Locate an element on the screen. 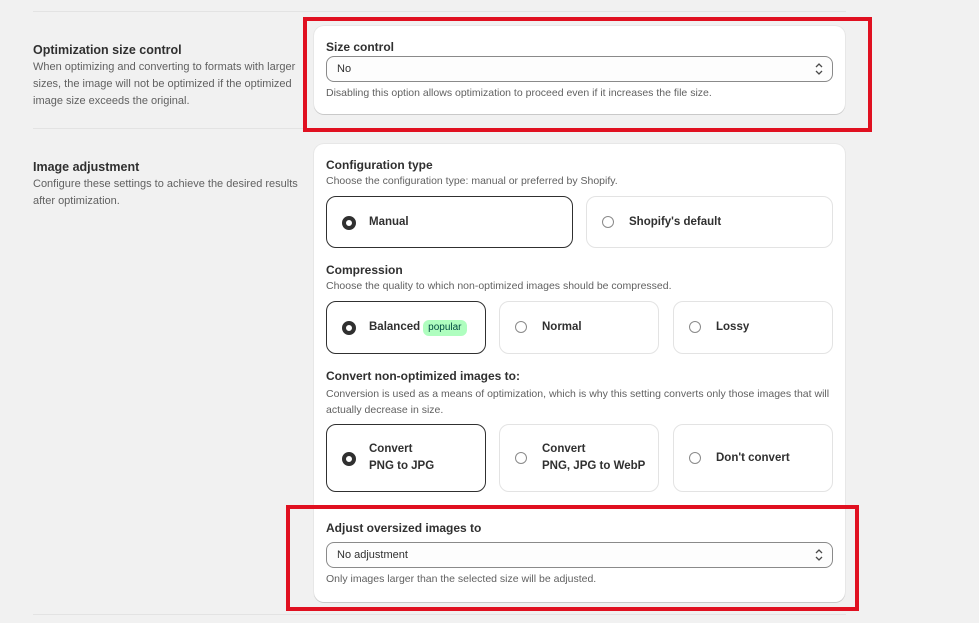 The height and width of the screenshot is (623, 979). convert-option-png-to-jpg-line1: Convert is located at coordinates (391, 449).